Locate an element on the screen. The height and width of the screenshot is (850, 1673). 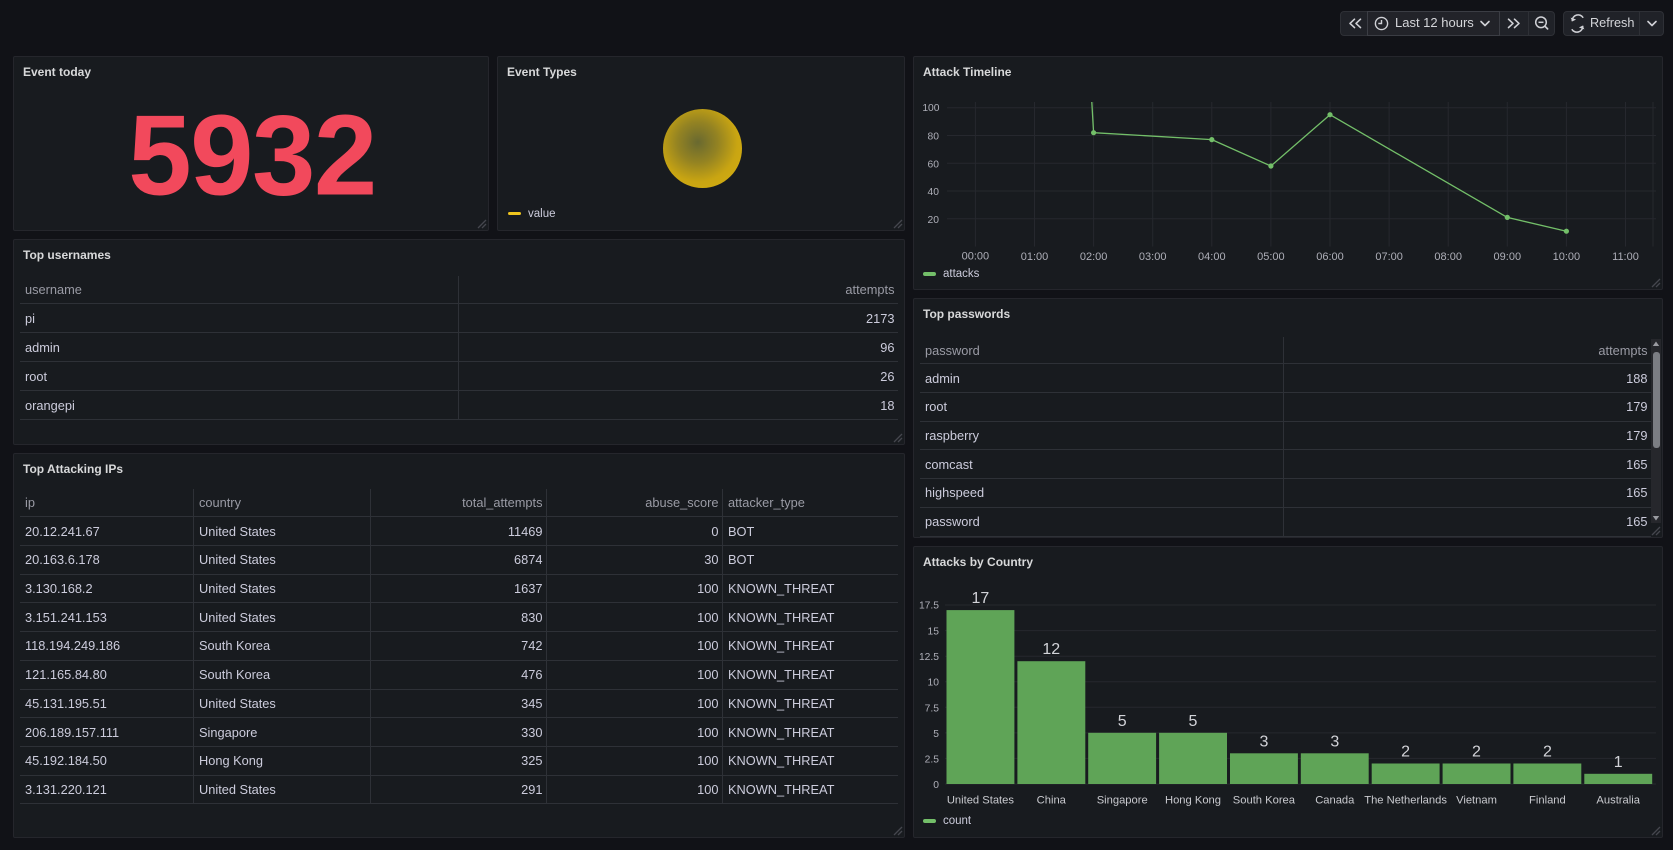
svg-text: 06:00 is located at coordinates (1330, 257).